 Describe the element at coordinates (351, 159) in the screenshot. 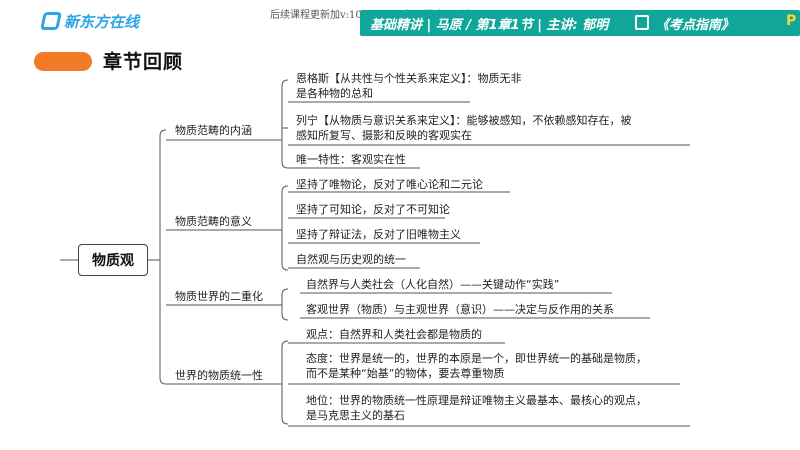

I see `mindmap-node: 唯一特性：客观实在性` at that location.